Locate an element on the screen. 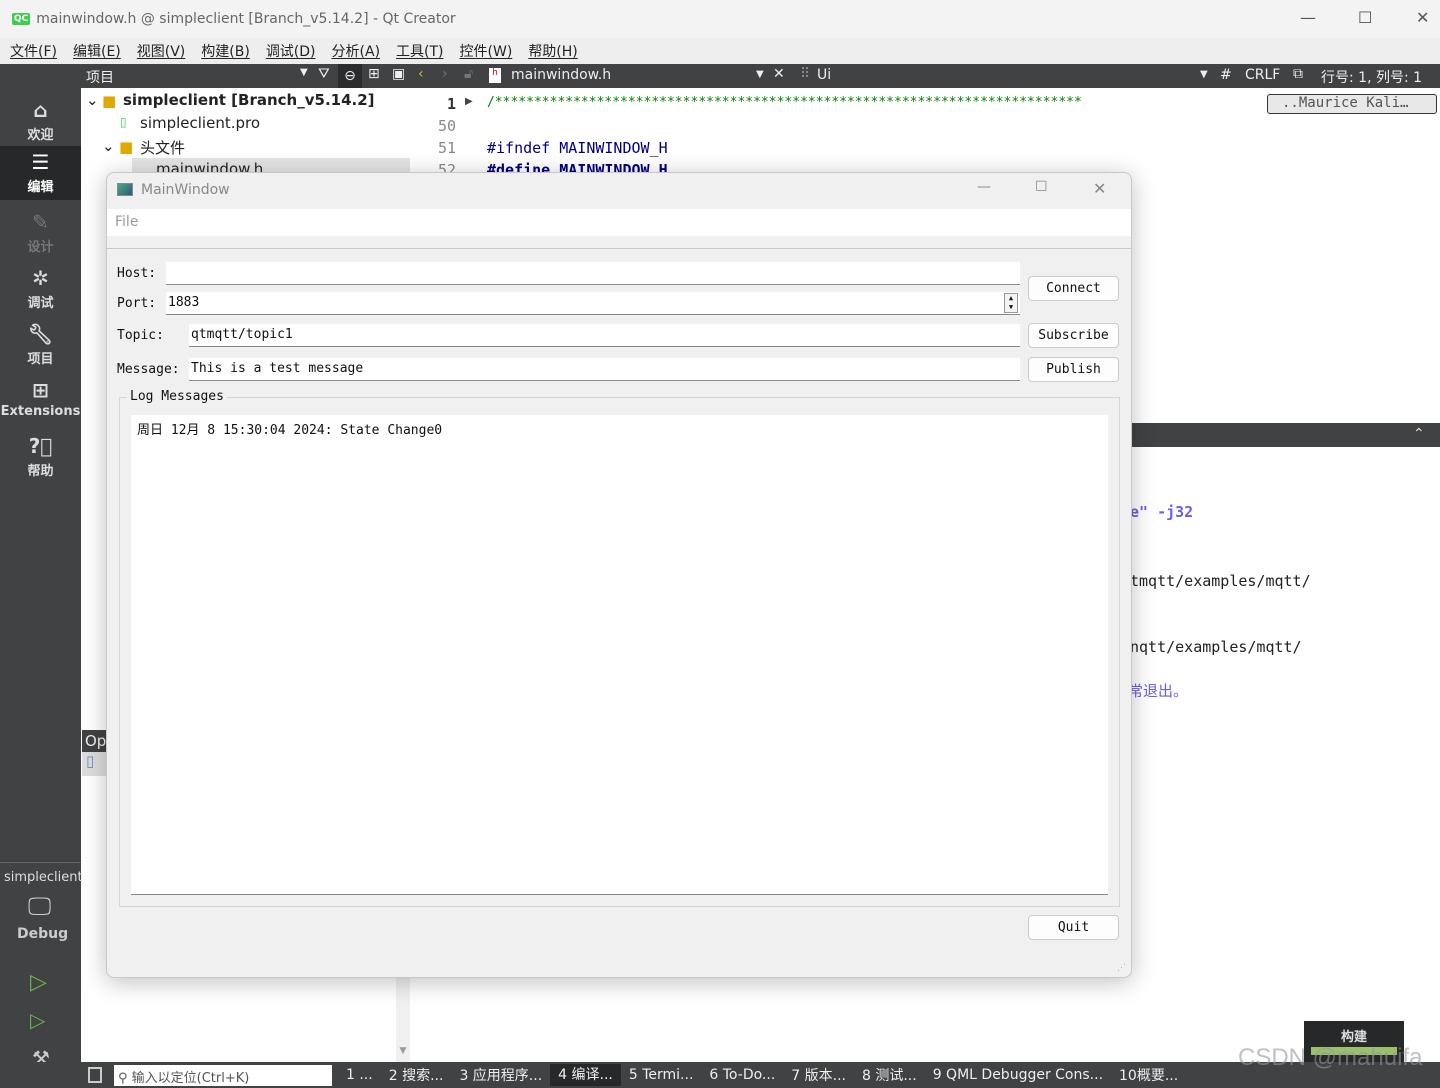 The image size is (1440, 1088). publish-button: Publish is located at coordinates (1073, 369).